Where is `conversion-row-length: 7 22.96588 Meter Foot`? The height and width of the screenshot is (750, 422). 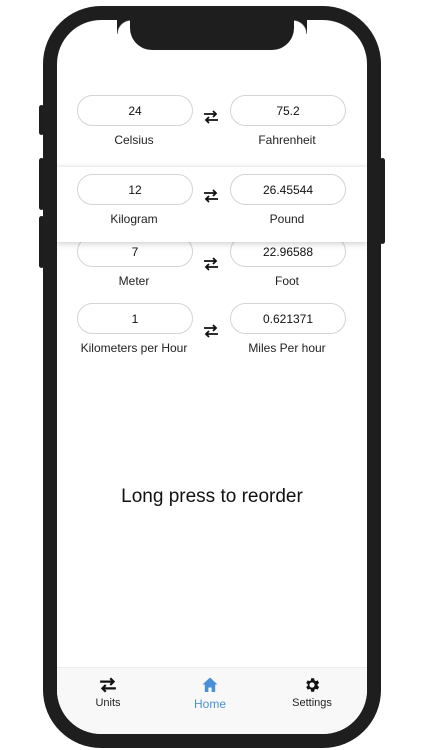
conversion-row-length: 7 22.96588 Meter Foot is located at coordinates (212, 268).